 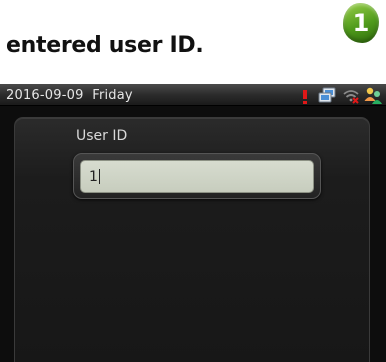 I want to click on user-id-value: 1, so click(x=93, y=177).